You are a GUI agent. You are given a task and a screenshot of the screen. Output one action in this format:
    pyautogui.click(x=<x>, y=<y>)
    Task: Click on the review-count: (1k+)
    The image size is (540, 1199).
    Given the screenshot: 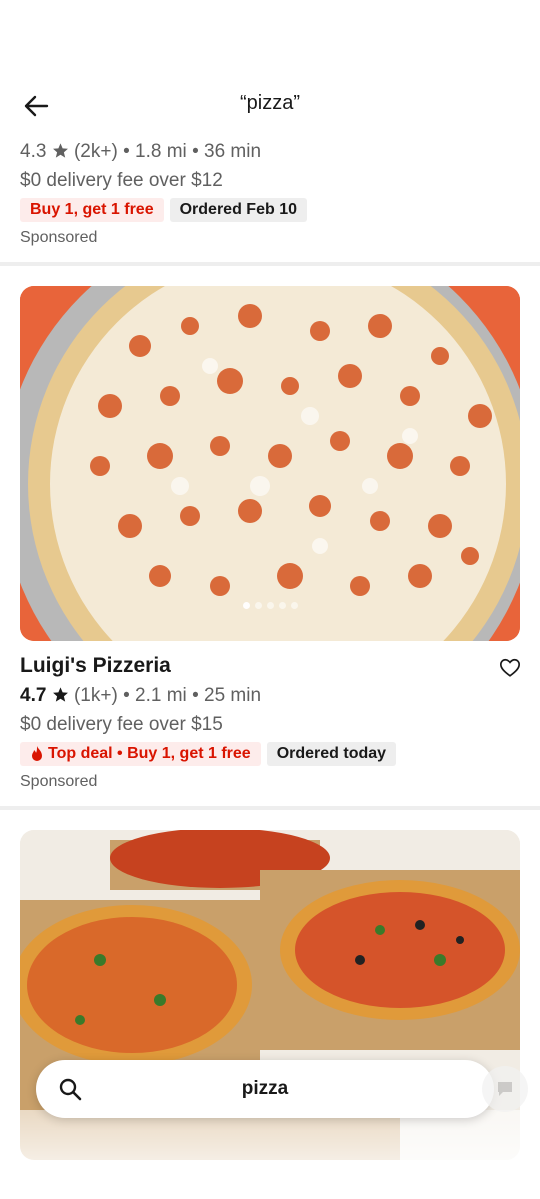 What is the action you would take?
    pyautogui.click(x=95, y=695)
    